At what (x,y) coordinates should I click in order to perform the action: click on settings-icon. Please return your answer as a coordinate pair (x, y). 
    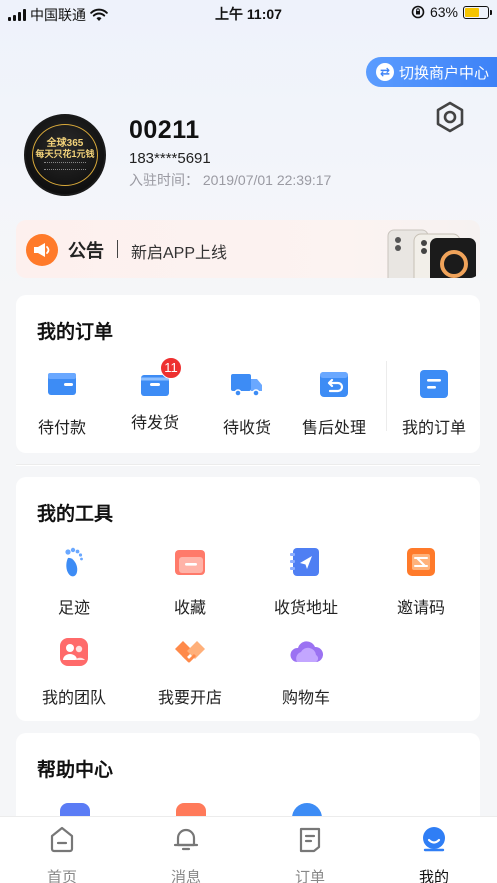
    Looking at the image, I should click on (450, 117).